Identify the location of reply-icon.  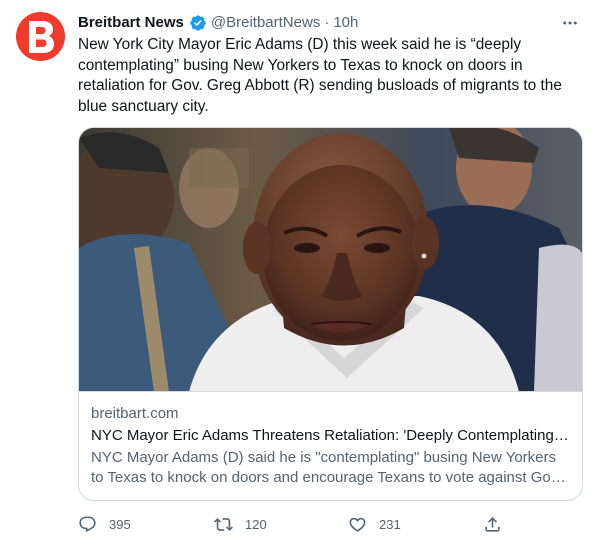
(87, 524).